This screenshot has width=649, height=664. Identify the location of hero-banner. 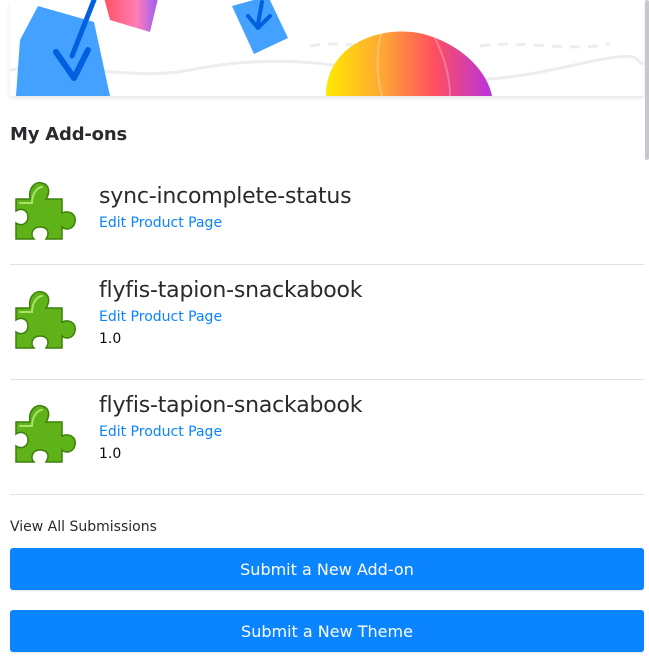
(327, 48).